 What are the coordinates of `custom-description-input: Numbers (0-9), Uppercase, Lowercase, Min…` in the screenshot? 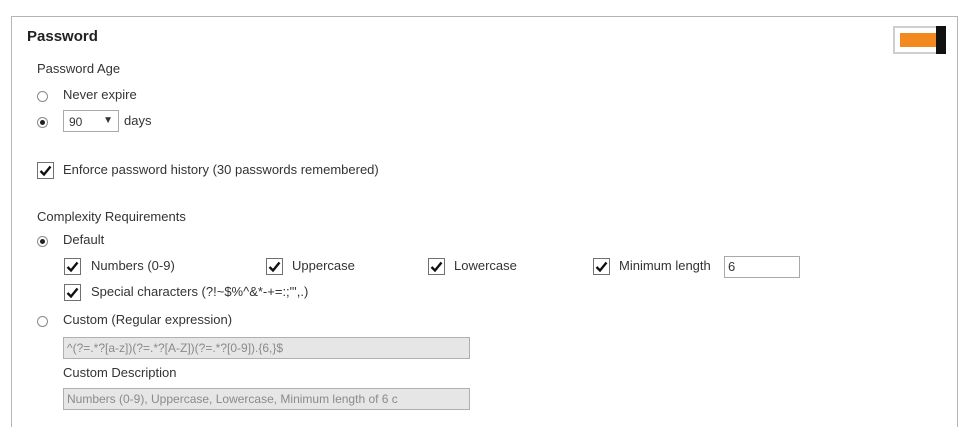 It's located at (266, 399).